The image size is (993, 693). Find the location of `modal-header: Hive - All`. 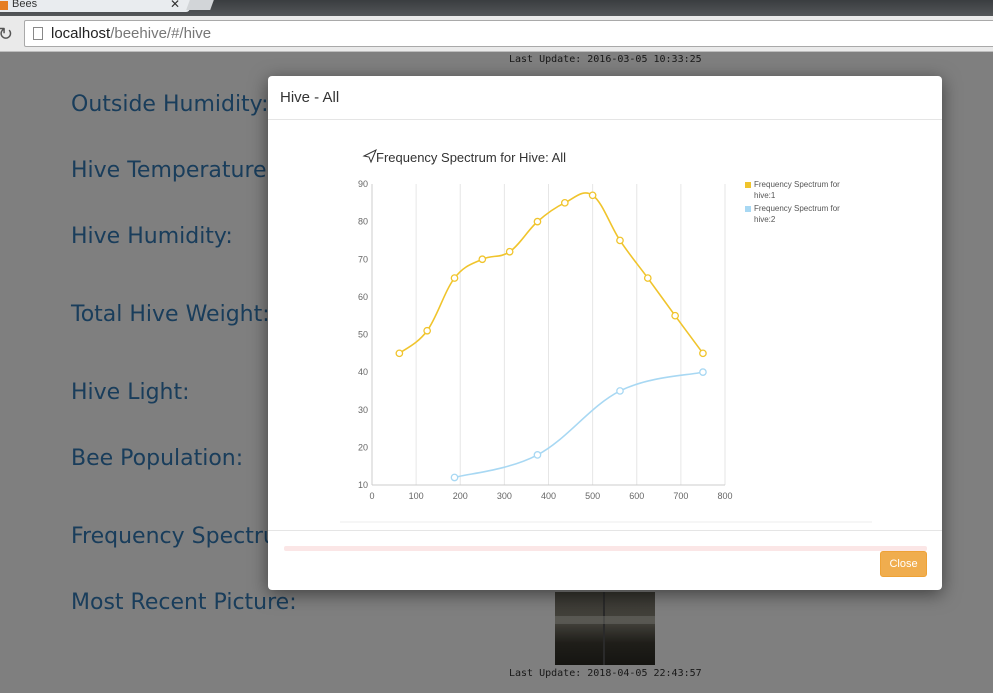

modal-header: Hive - All is located at coordinates (605, 98).